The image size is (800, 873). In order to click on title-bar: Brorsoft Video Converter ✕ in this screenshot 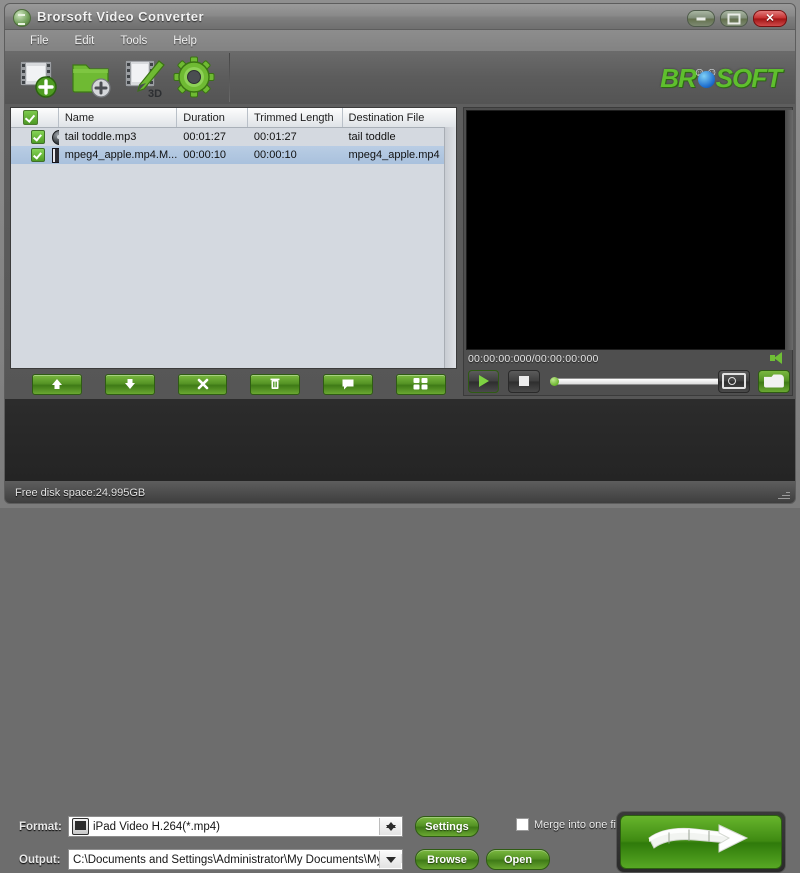, I will do `click(400, 16)`.